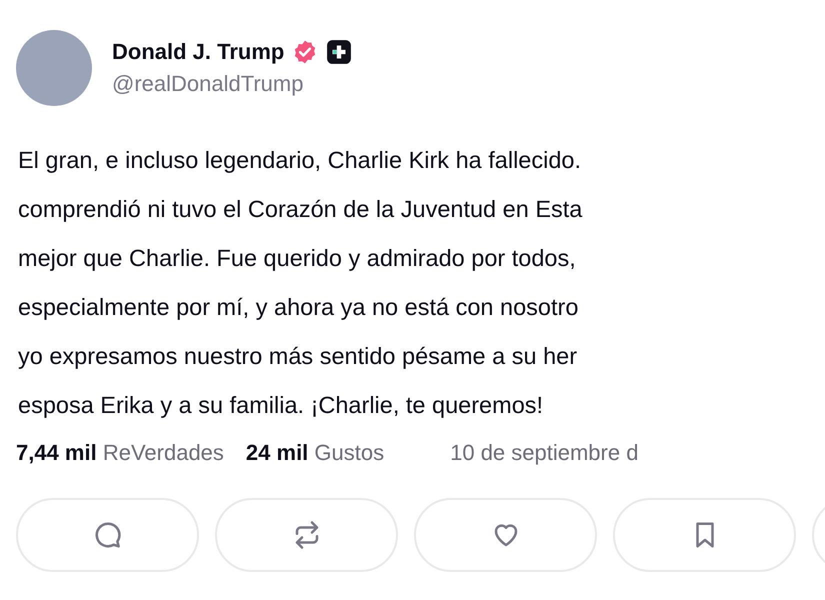  Describe the element at coordinates (300, 160) in the screenshot. I see `post-text-line: El gran, e incluso legendario, Charlie Kirk ha fallecido.` at that location.